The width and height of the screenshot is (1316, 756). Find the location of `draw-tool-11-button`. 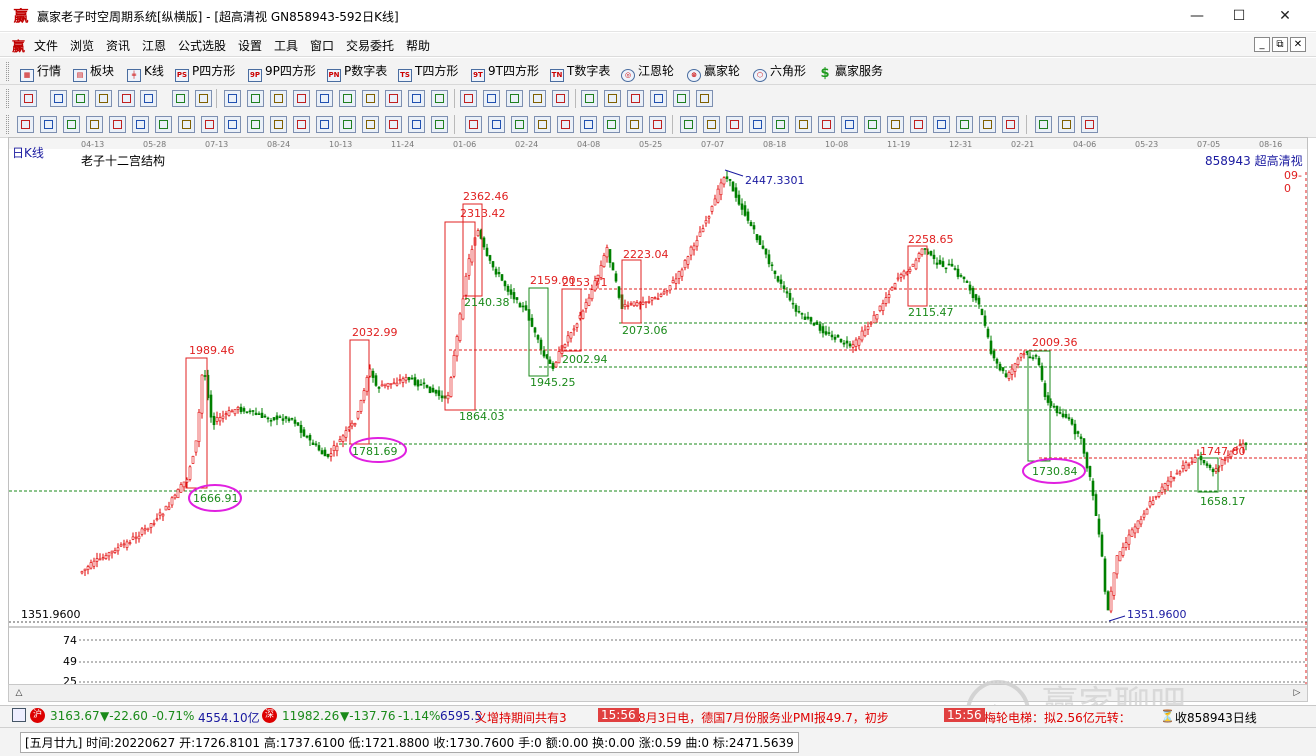

draw-tool-11-button is located at coordinates (278, 124).